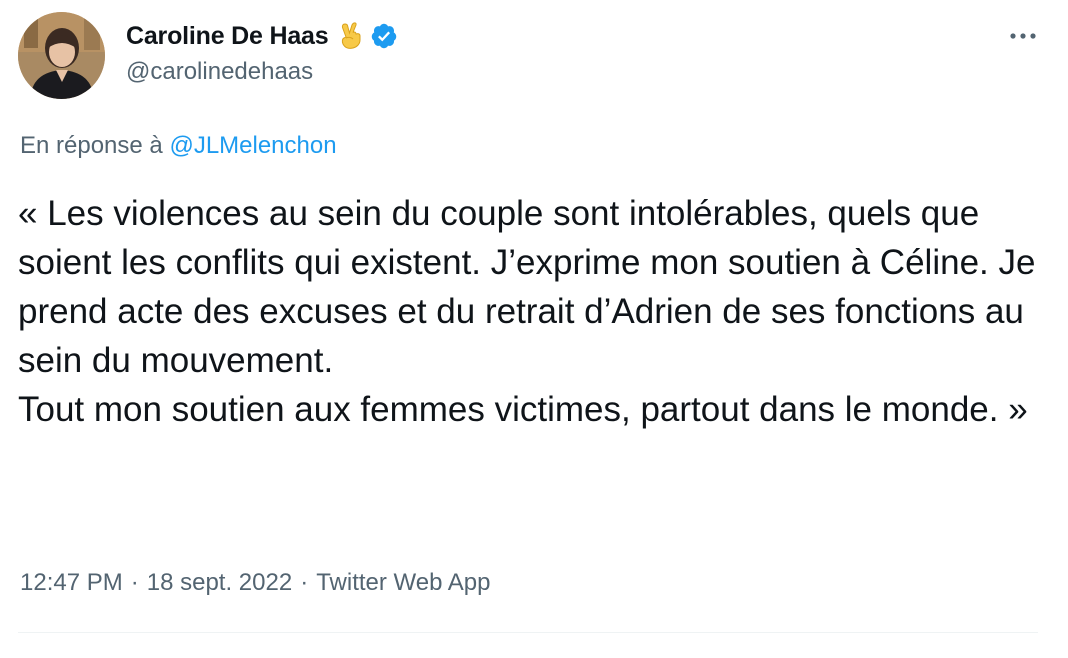 The width and height of the screenshot is (1068, 658). Describe the element at coordinates (252, 145) in the screenshot. I see `reply-mention-link: @JLMelenchon` at that location.